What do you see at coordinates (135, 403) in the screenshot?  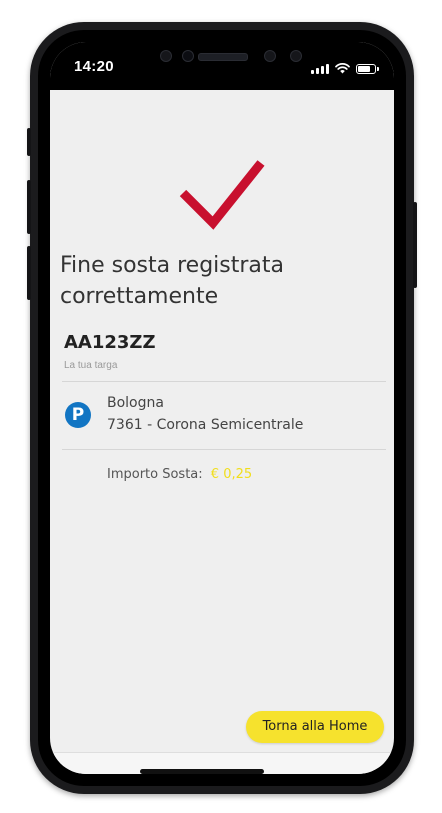 I see `parking-city: Bologna` at bounding box center [135, 403].